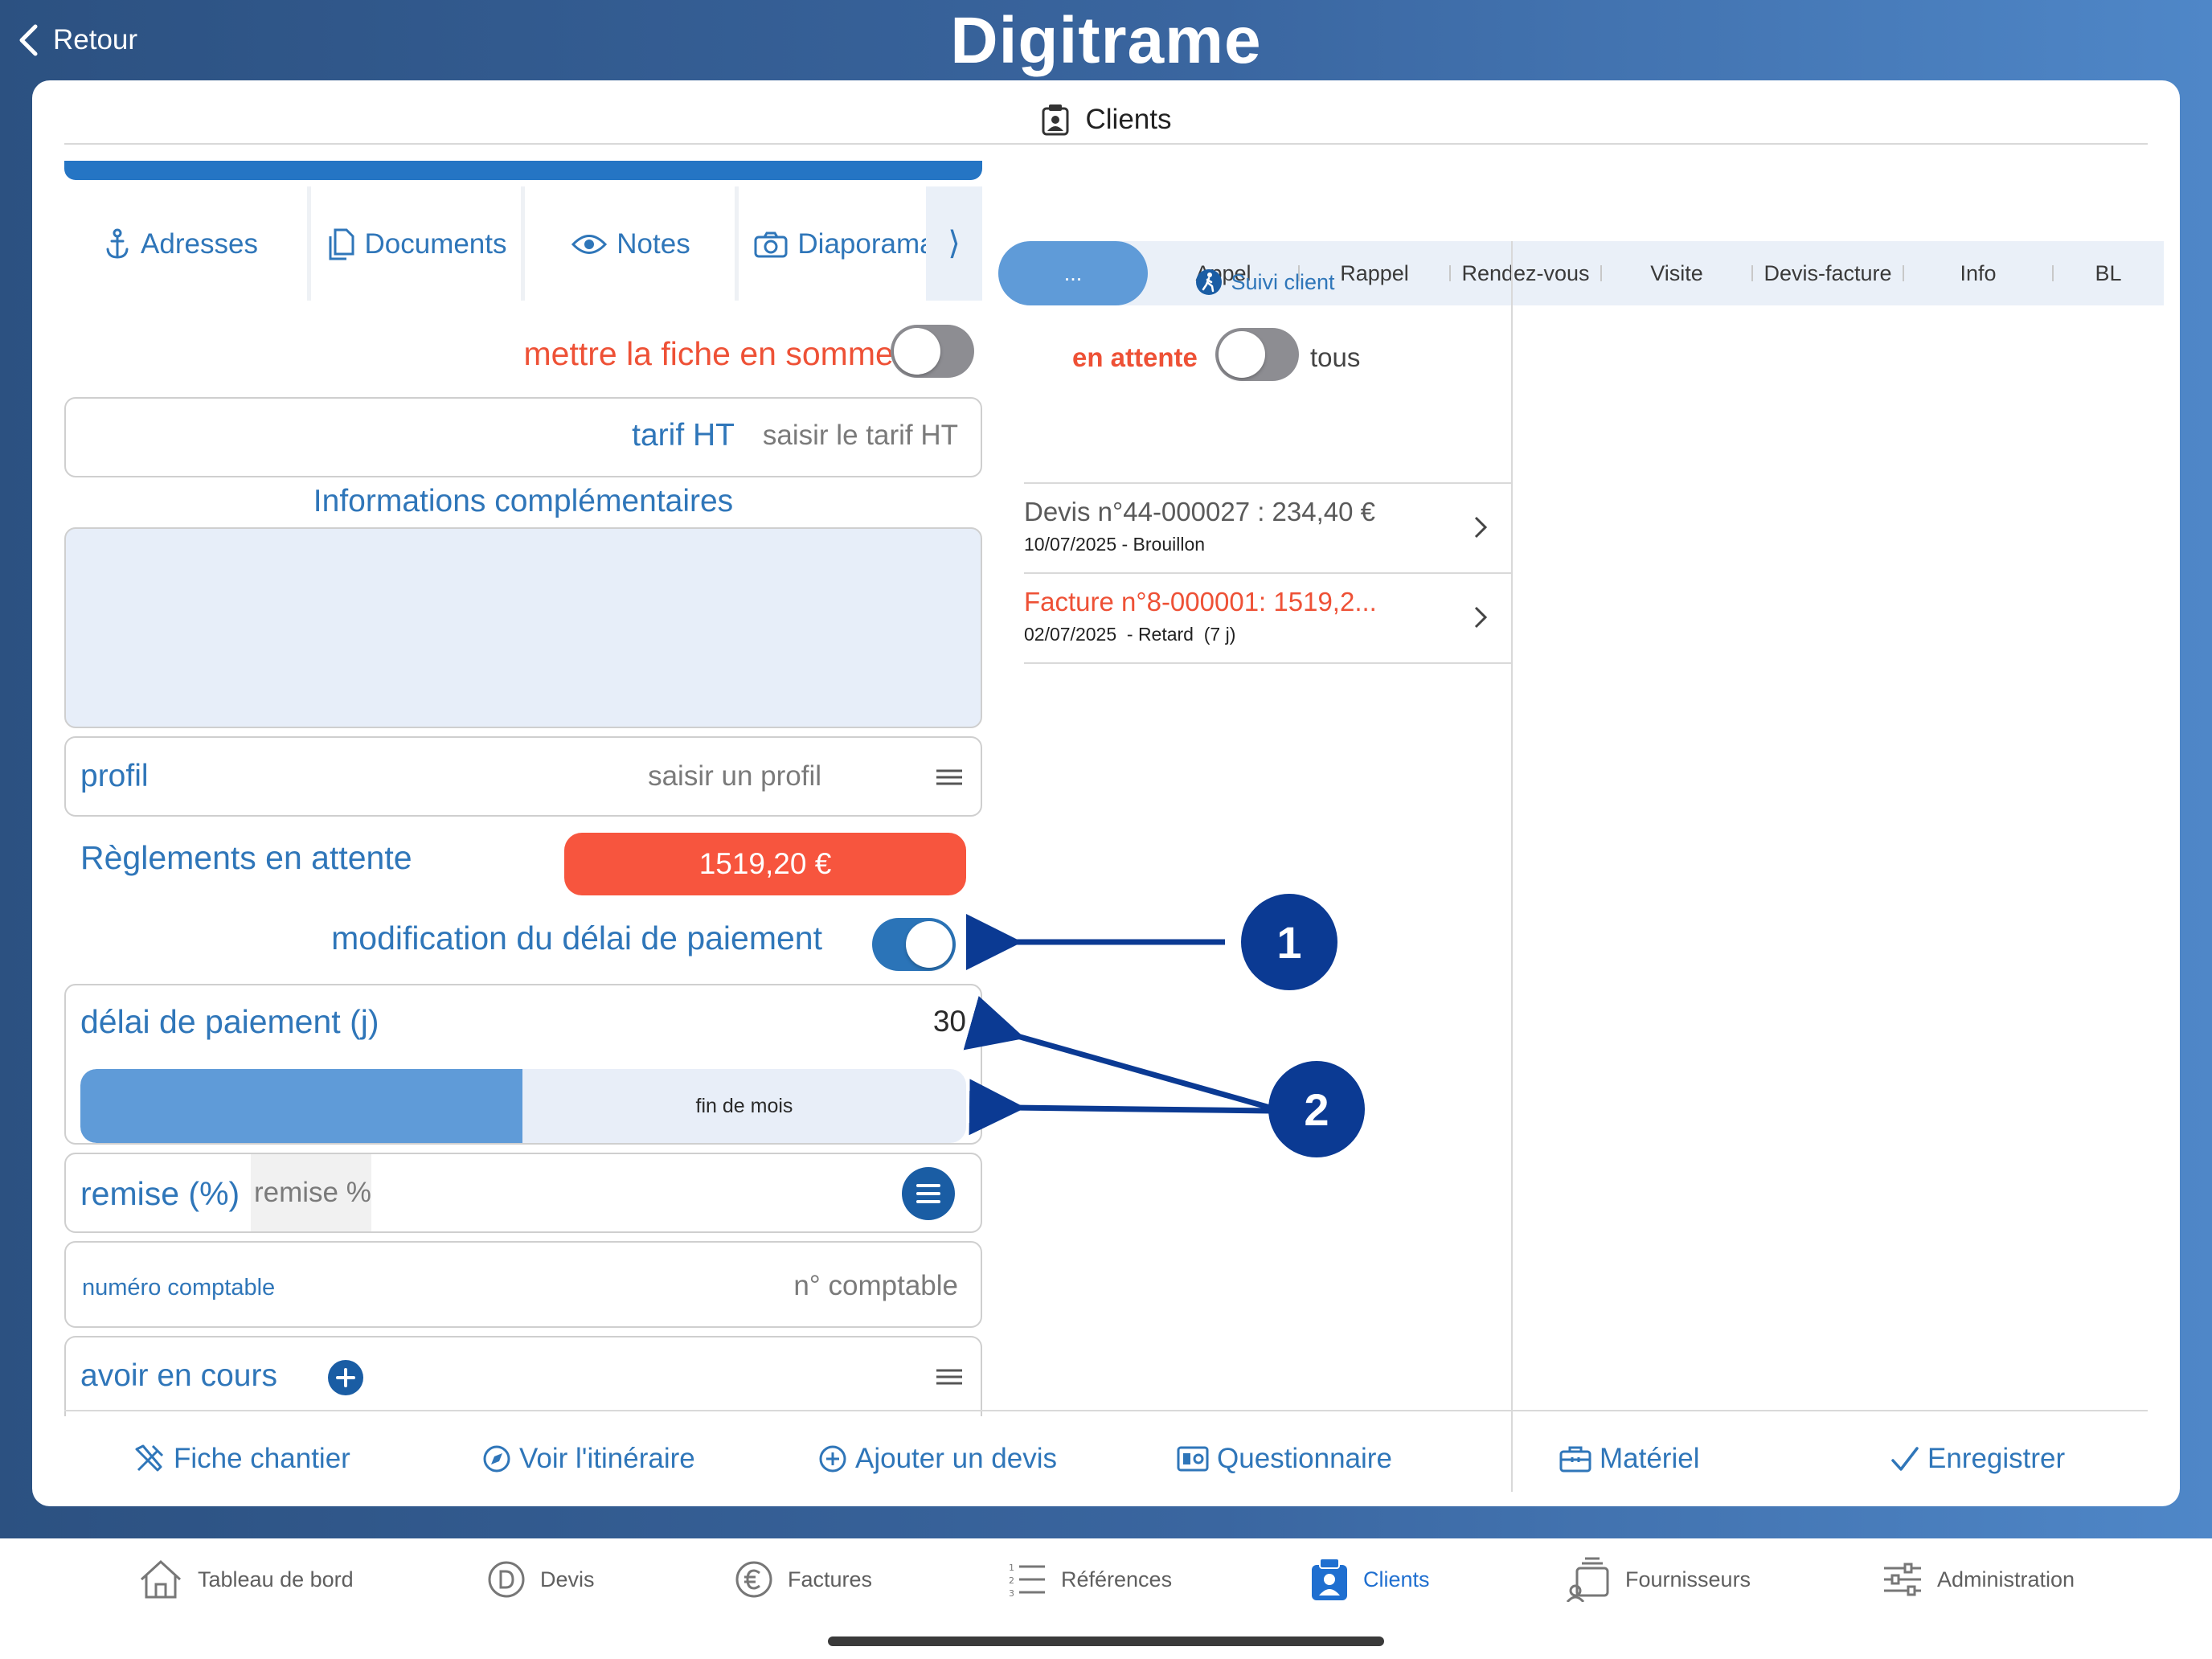 This screenshot has width=2212, height=1659. What do you see at coordinates (567, 1579) in the screenshot?
I see `nav-label: Devis` at bounding box center [567, 1579].